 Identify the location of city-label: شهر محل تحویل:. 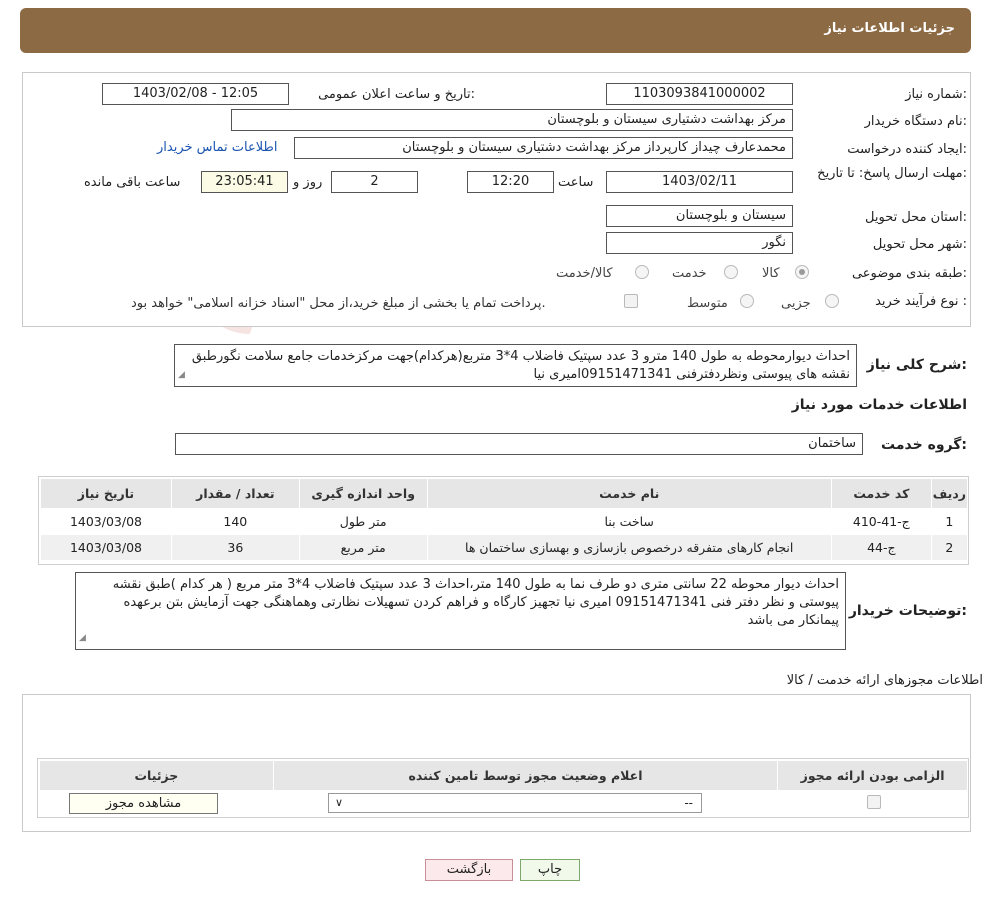
(919, 244).